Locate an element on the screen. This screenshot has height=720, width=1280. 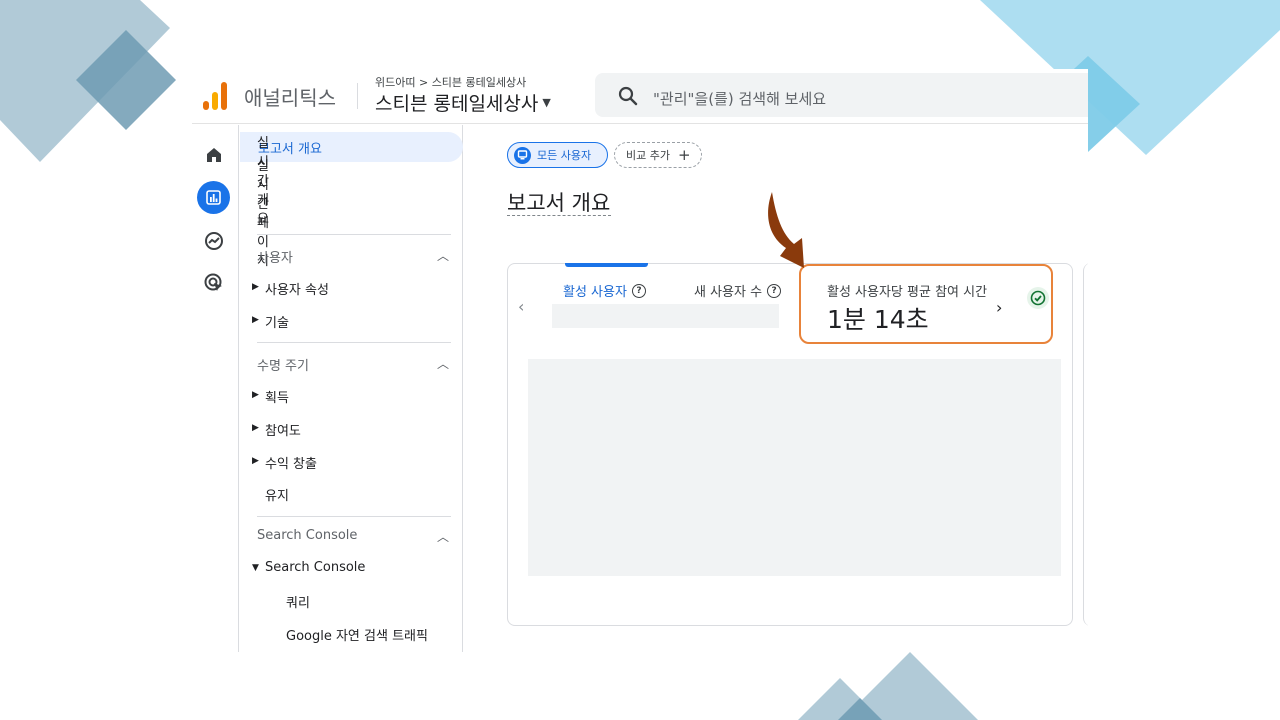
account-breadcrumb: 위드아띠 > 스티븐 롱테일세상사 is located at coordinates (450, 82).